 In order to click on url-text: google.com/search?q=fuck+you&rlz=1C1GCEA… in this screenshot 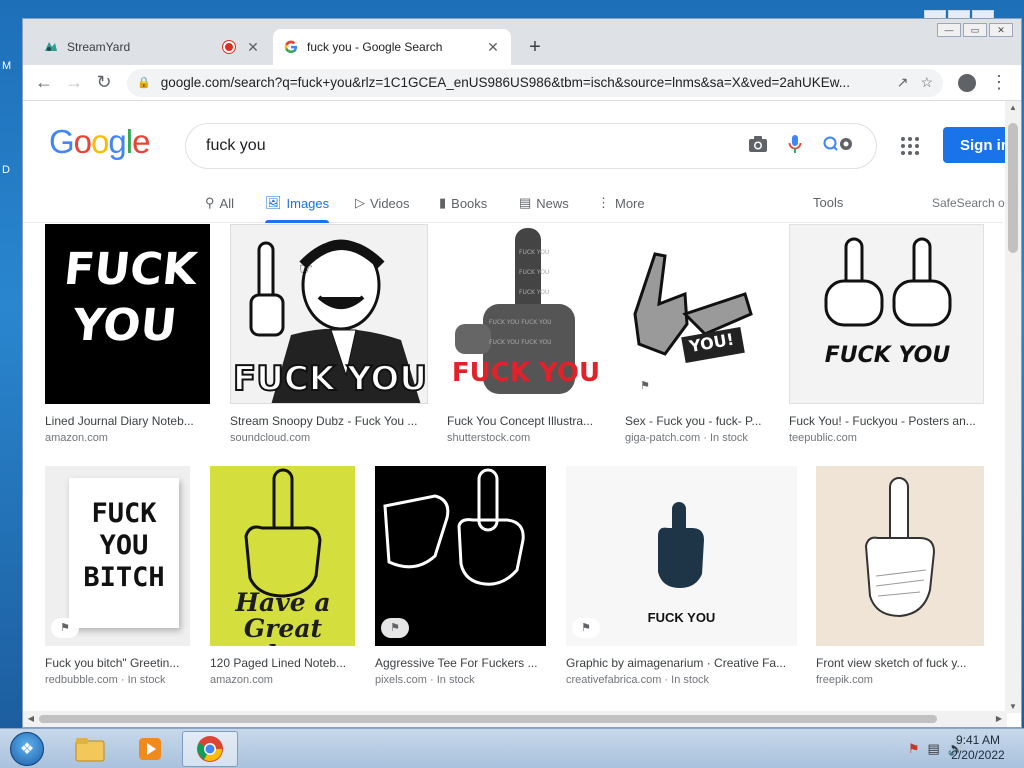, I will do `click(505, 82)`.